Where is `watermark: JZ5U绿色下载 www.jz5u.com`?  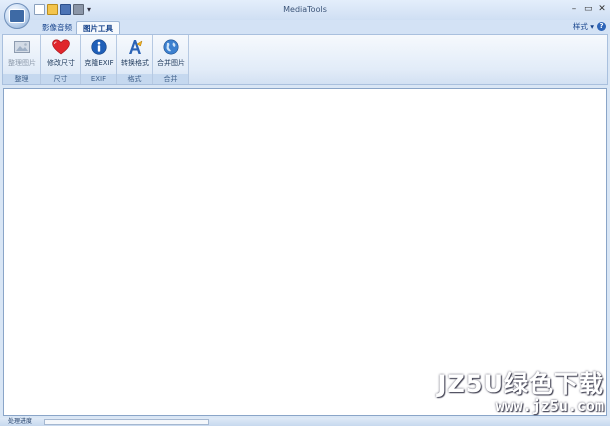
watermark: JZ5U绿色下载 www.jz5u.com is located at coordinates (520, 393).